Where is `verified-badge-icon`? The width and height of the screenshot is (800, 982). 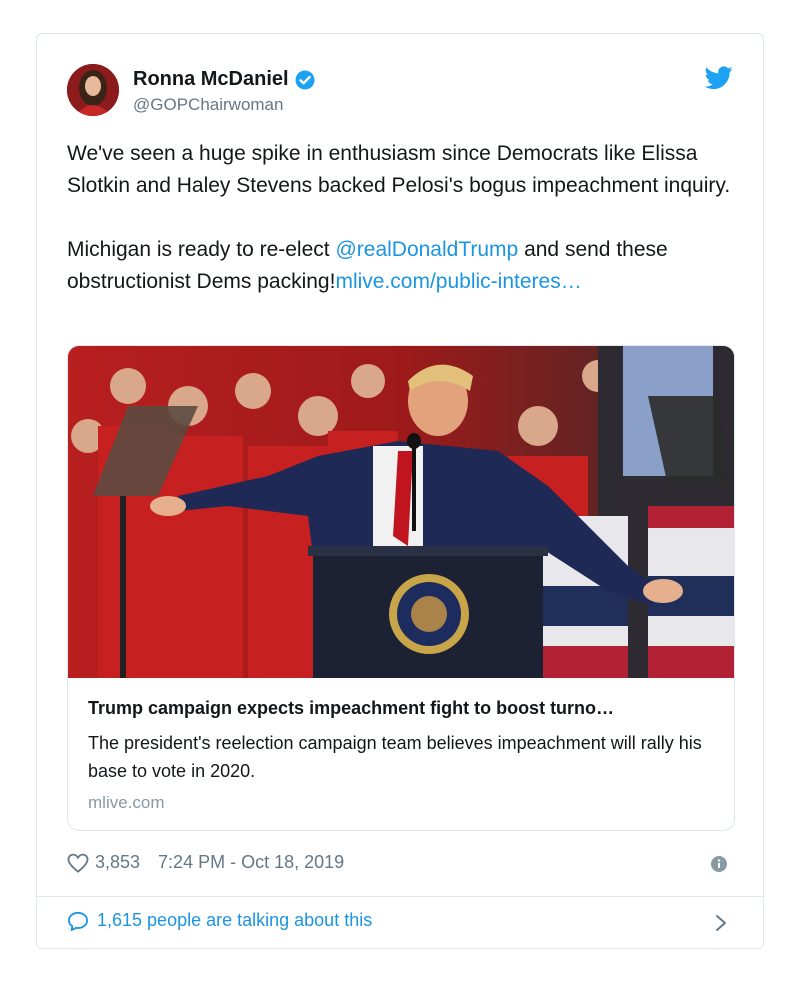 verified-badge-icon is located at coordinates (305, 79).